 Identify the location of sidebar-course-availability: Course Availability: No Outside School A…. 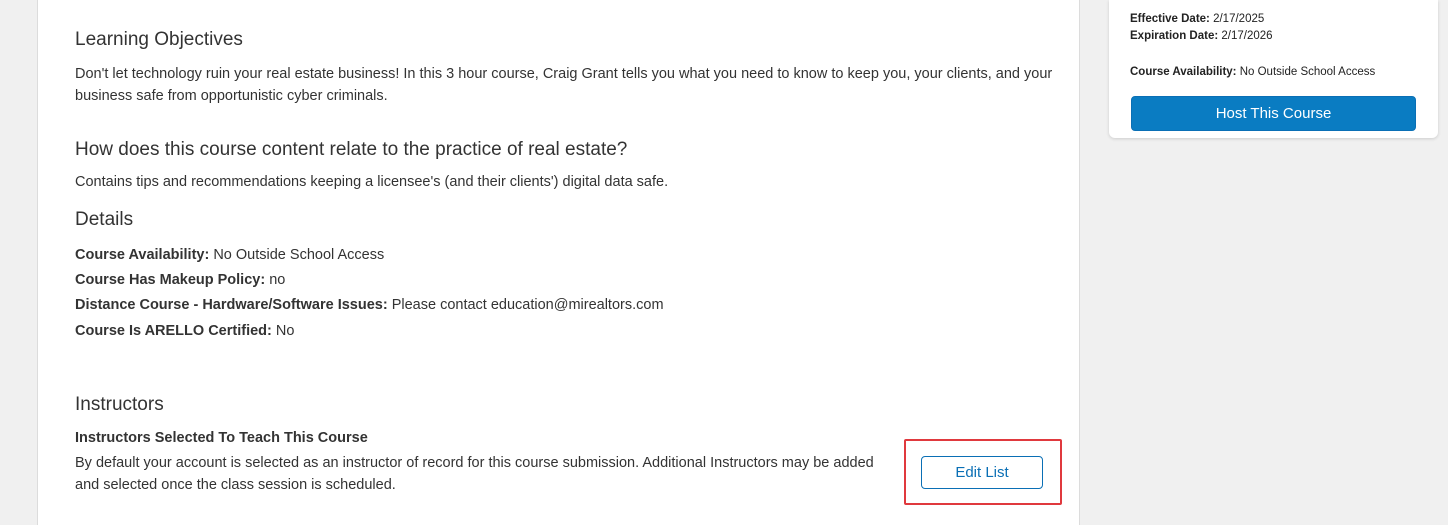
(1252, 72).